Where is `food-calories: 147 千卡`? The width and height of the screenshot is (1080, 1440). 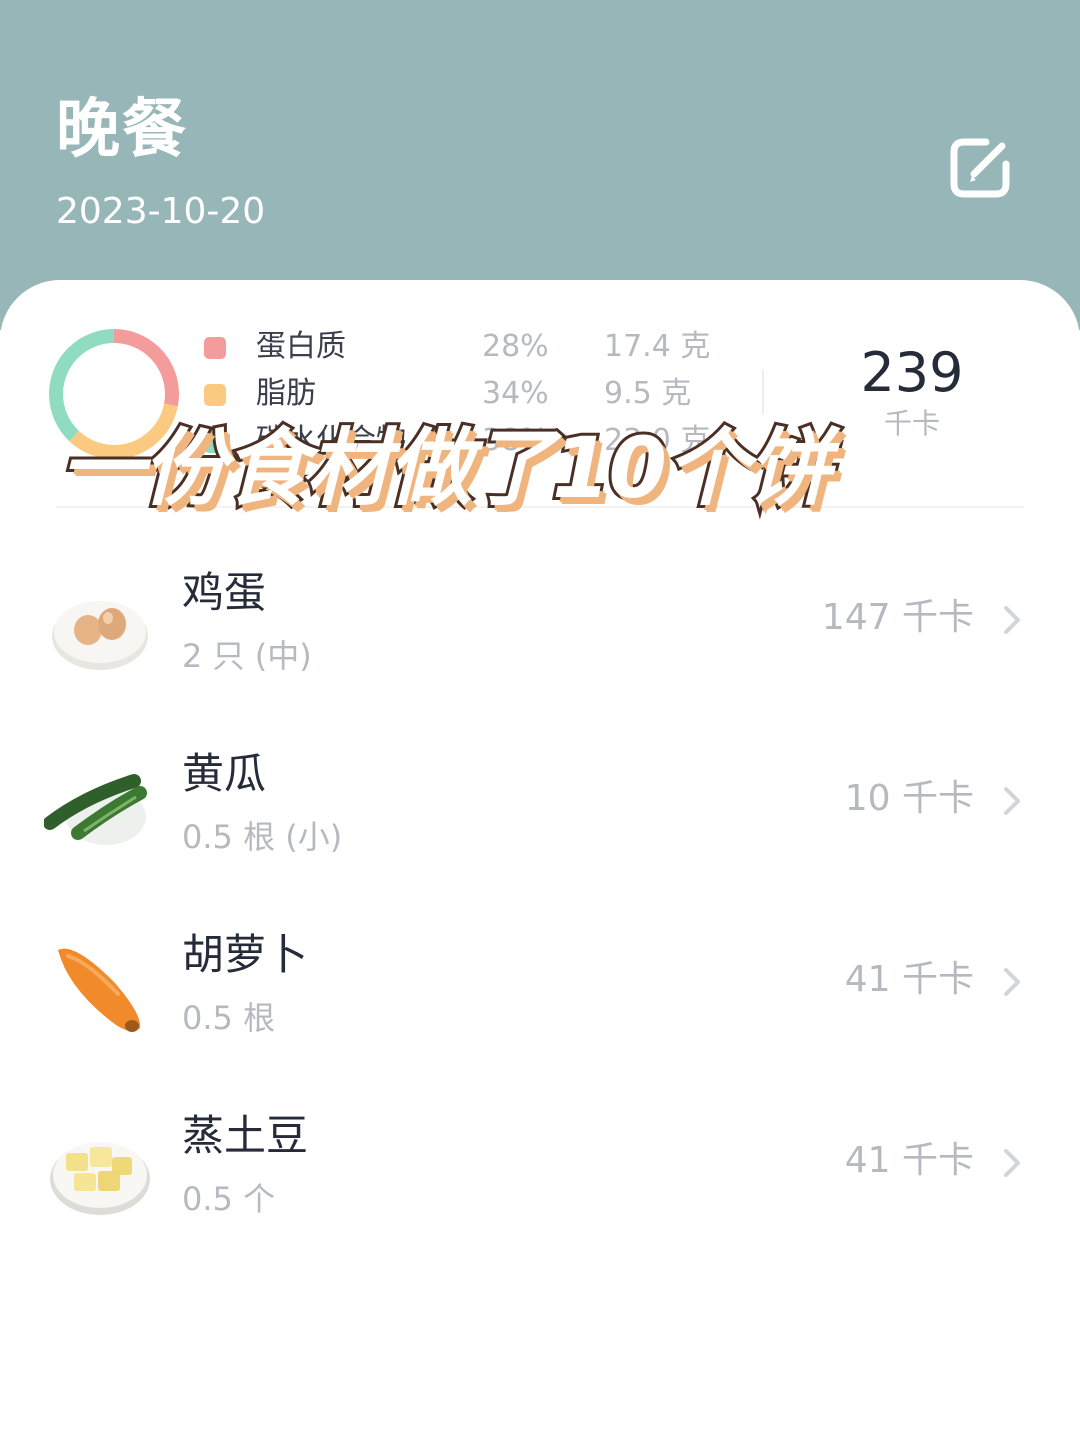
food-calories: 147 千卡 is located at coordinates (897, 617).